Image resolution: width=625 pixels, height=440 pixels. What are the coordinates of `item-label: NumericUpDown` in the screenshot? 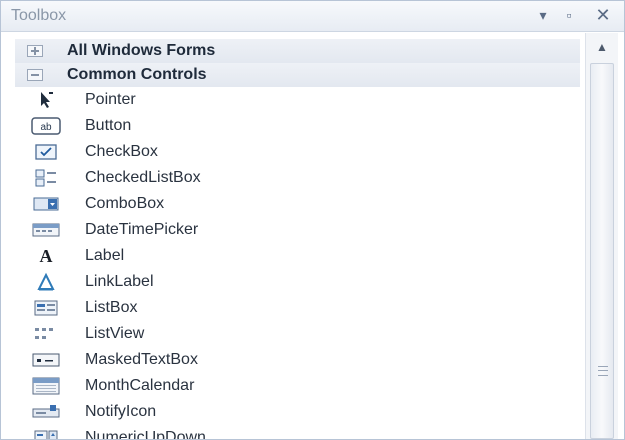 It's located at (145, 434).